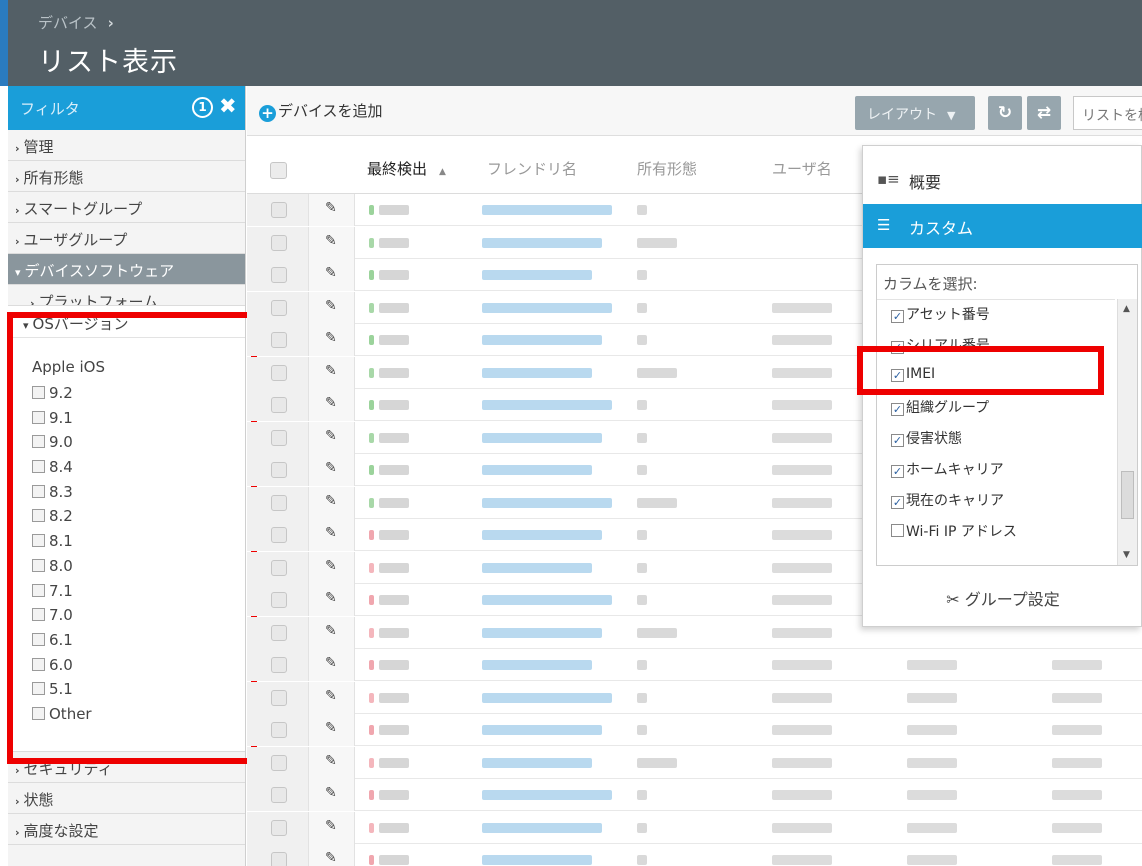 The height and width of the screenshot is (866, 1142). Describe the element at coordinates (1126, 309) in the screenshot. I see `scroll-up-icon: ▲` at that location.